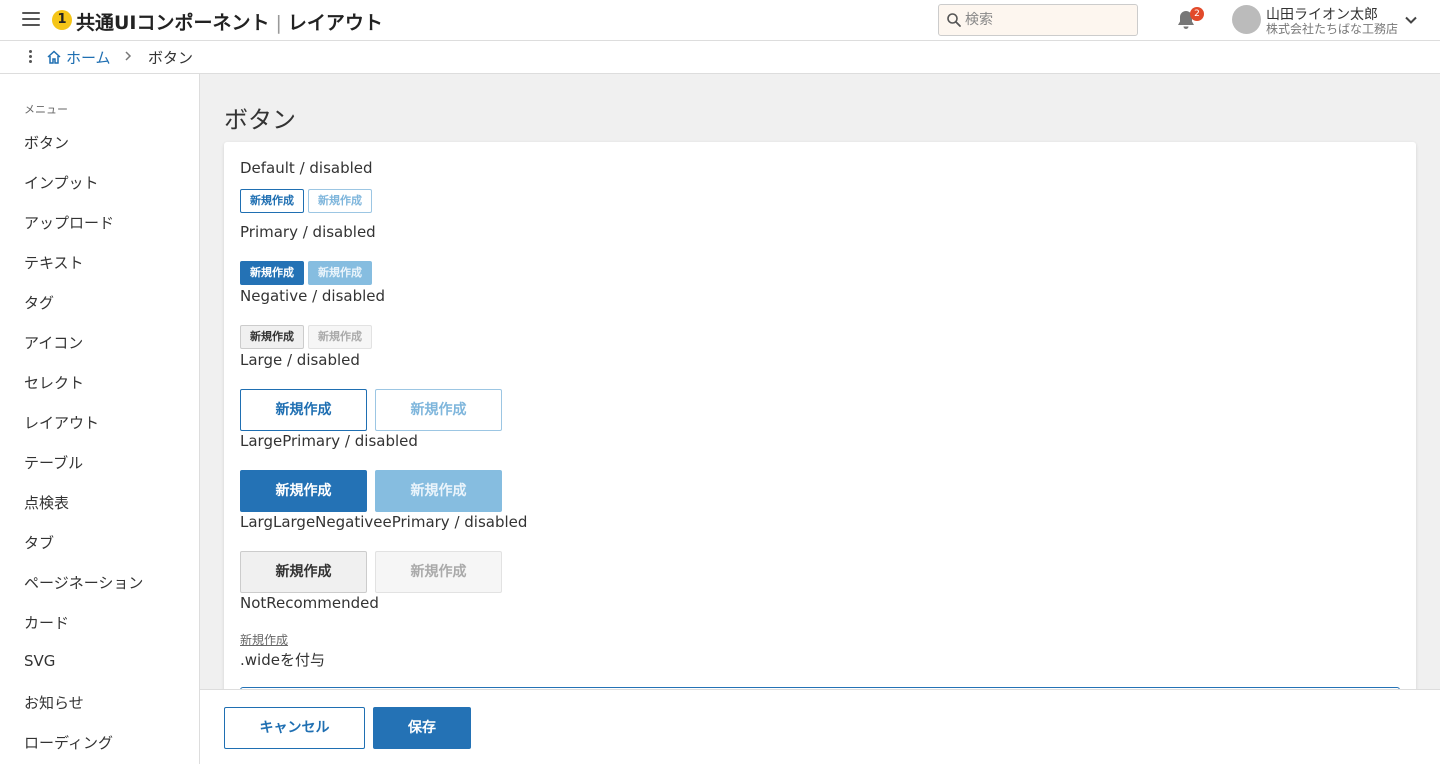 The width and height of the screenshot is (1440, 764). What do you see at coordinates (68, 742) in the screenshot?
I see `sidebar-item-loading: ローディング` at bounding box center [68, 742].